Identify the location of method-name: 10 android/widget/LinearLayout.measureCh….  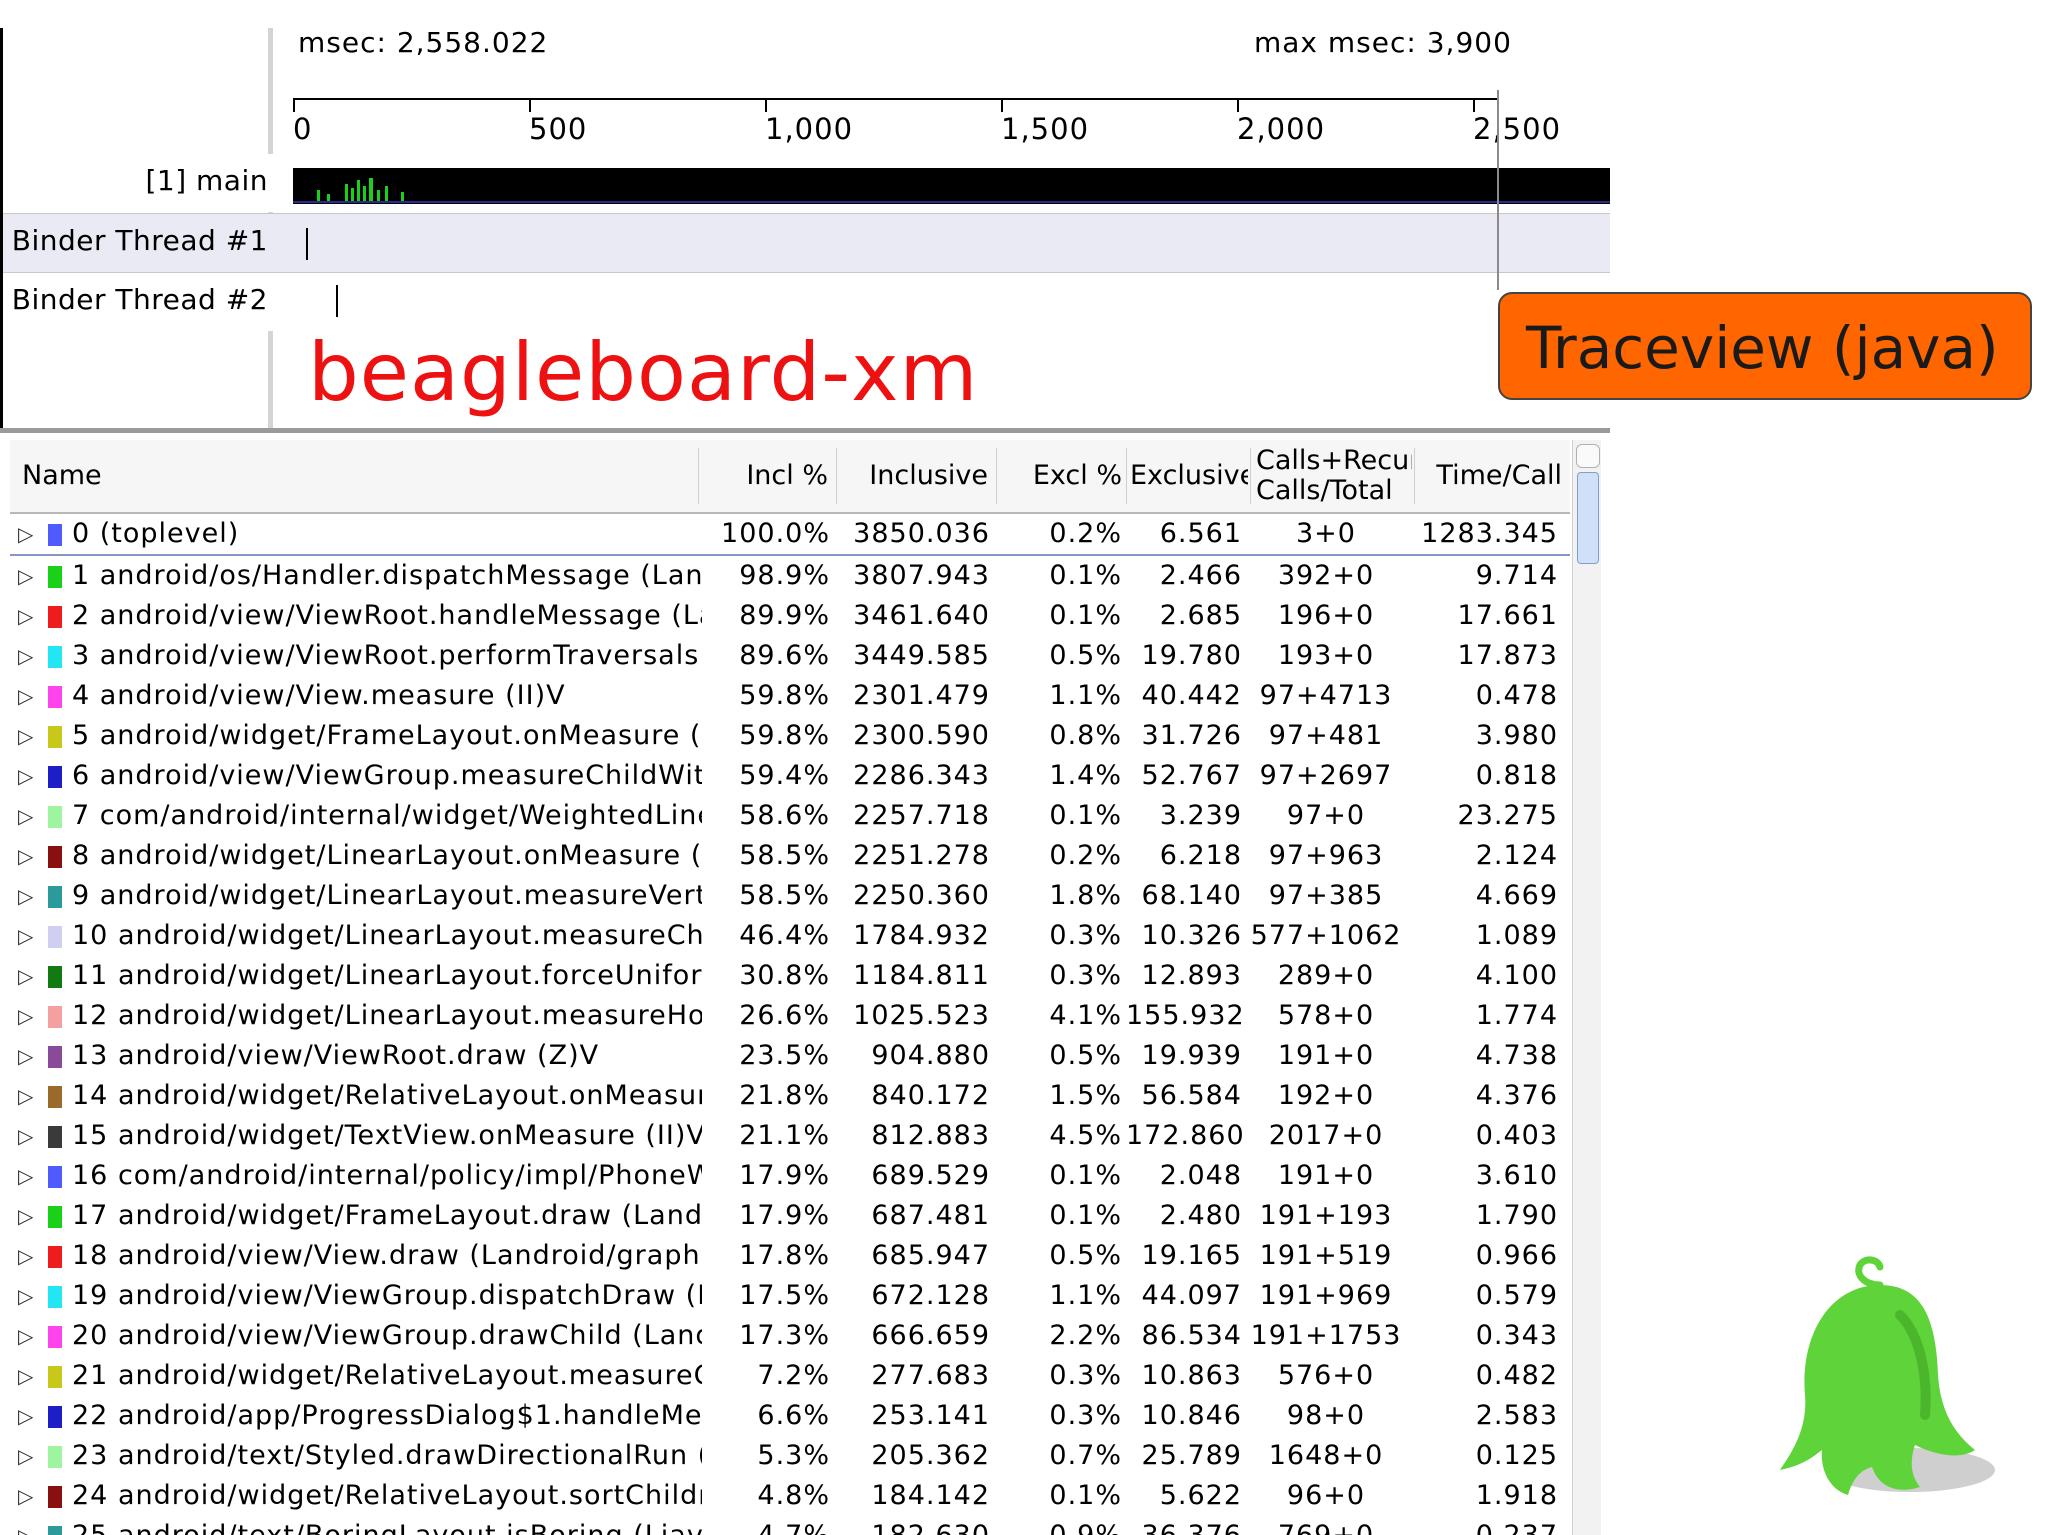
(387, 935).